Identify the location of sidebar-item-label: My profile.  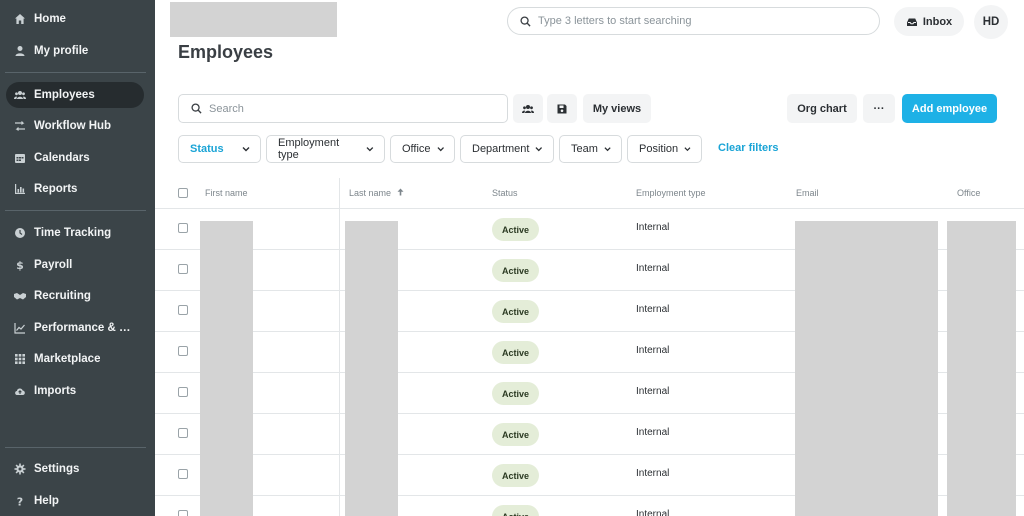
(61, 51).